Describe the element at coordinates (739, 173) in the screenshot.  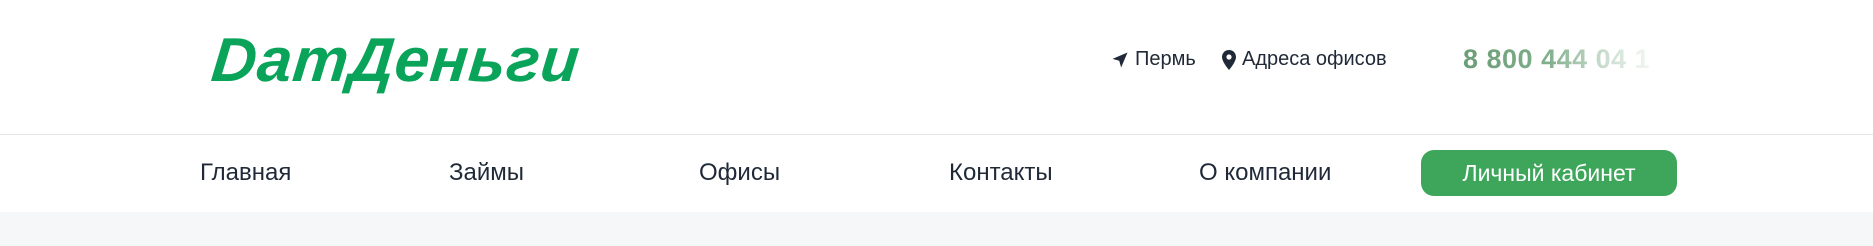
I see `nav-item-offices: Офисы` at that location.